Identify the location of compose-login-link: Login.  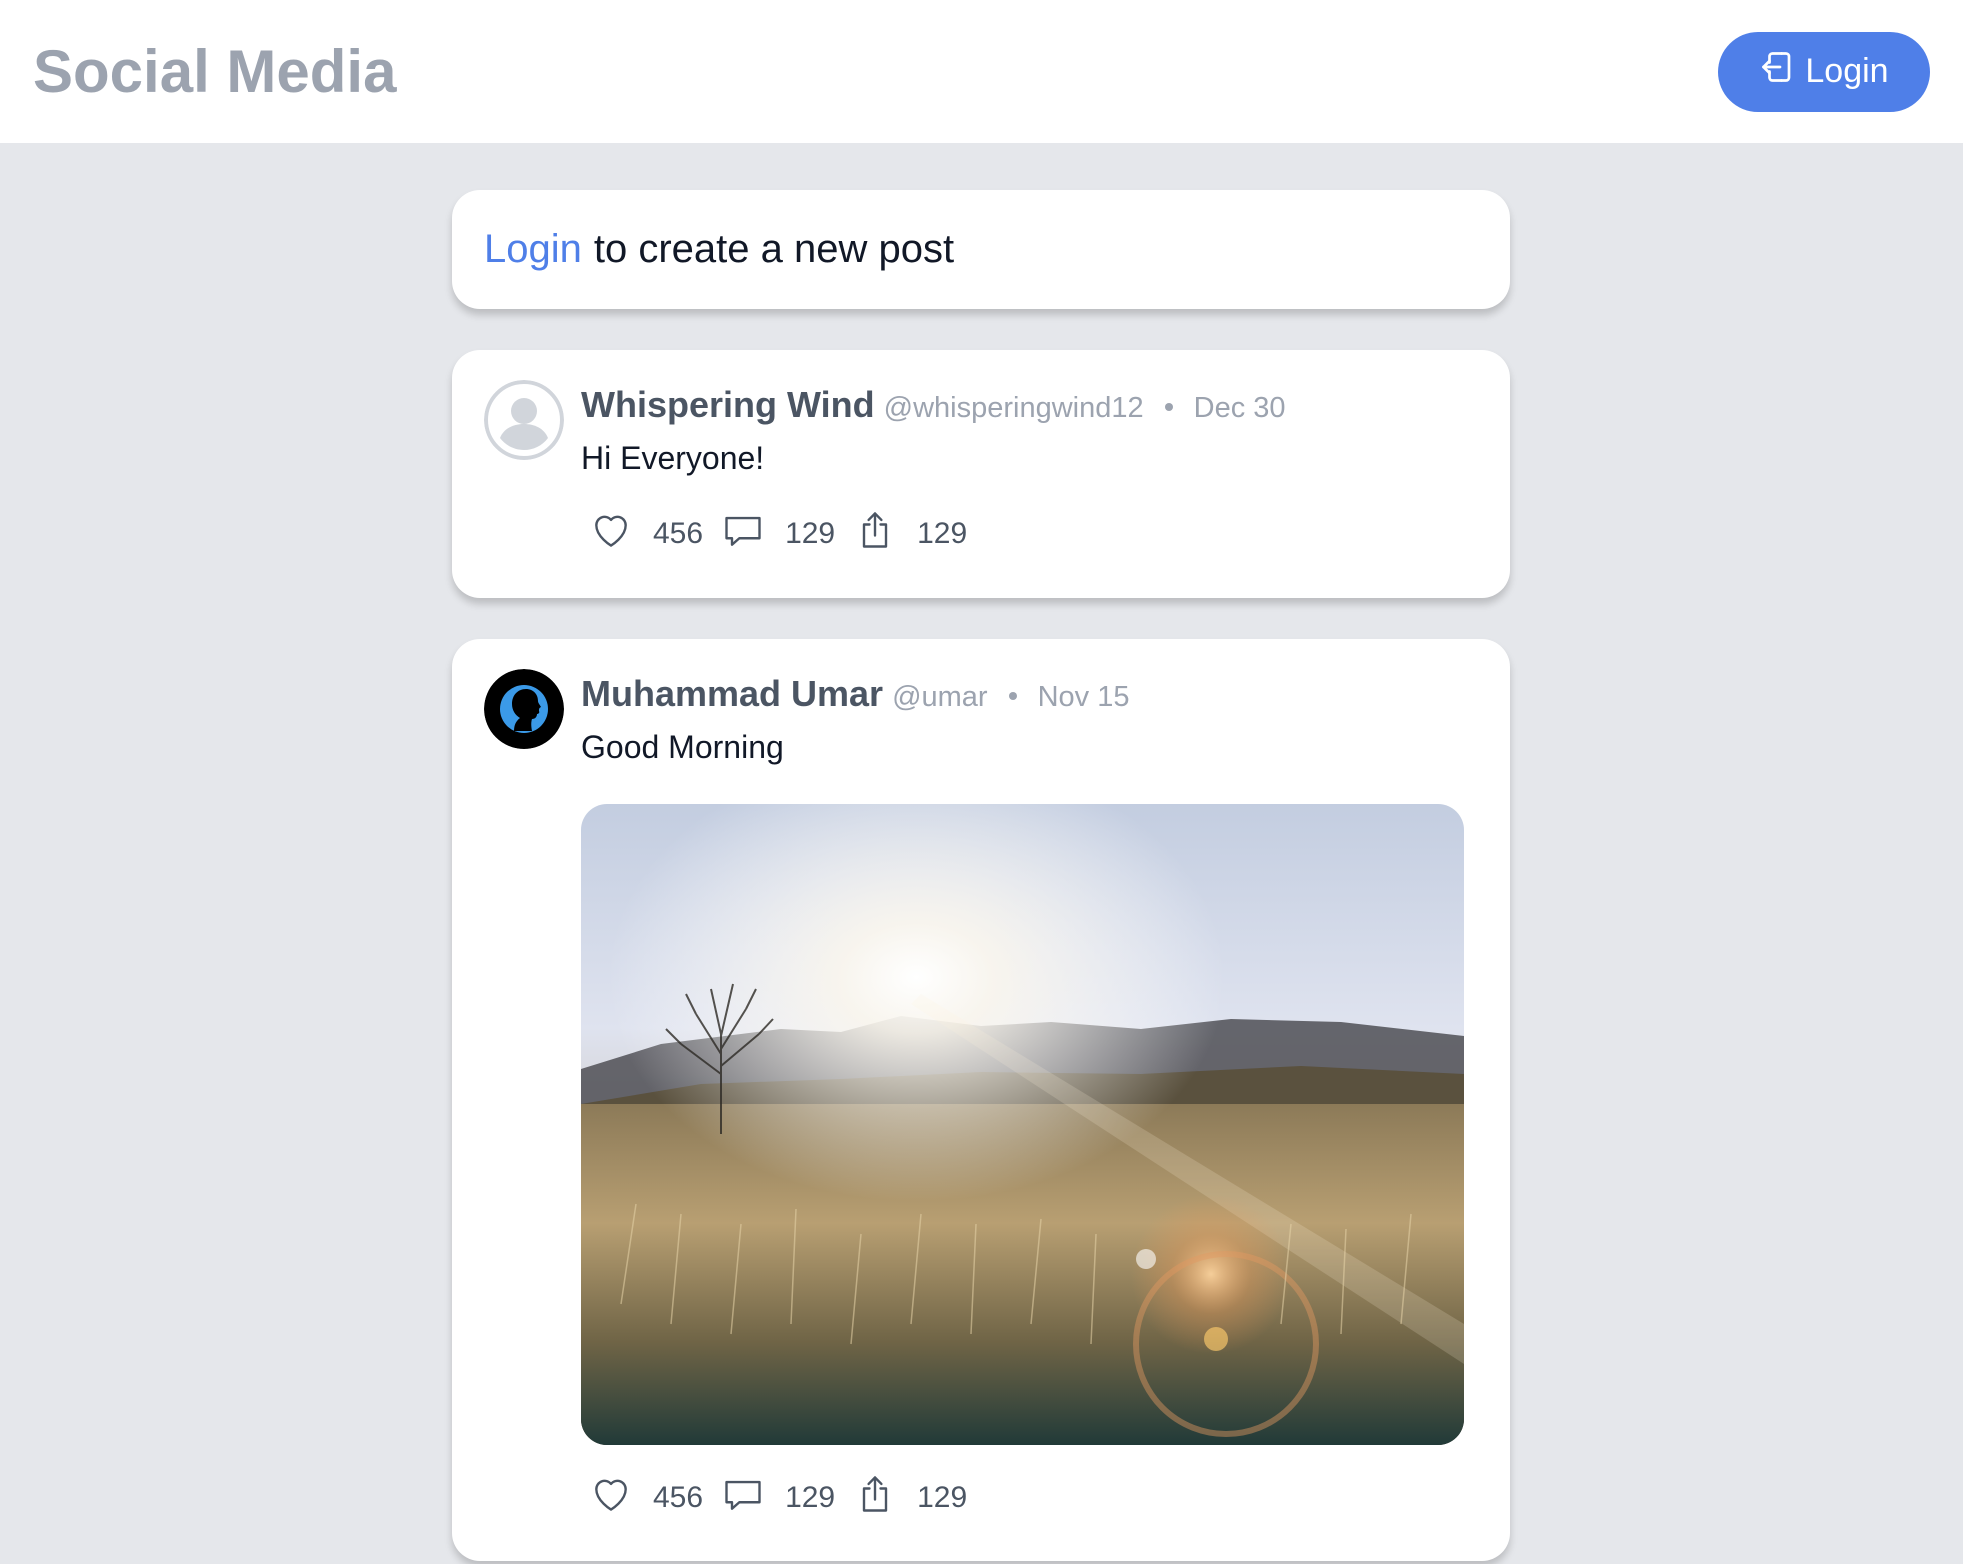
(533, 249).